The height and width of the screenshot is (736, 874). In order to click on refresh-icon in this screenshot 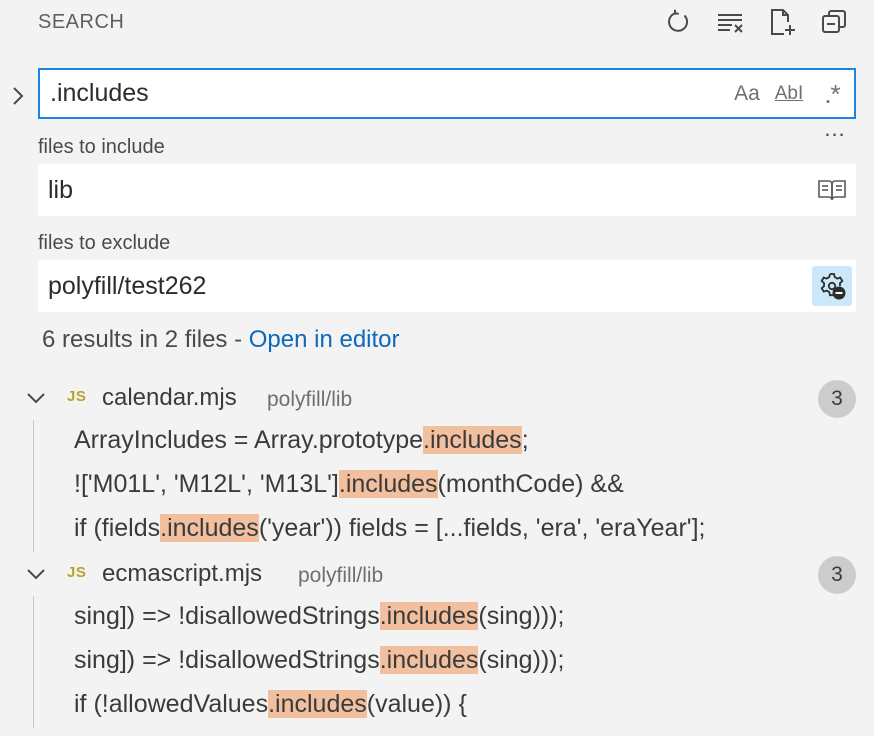, I will do `click(678, 20)`.